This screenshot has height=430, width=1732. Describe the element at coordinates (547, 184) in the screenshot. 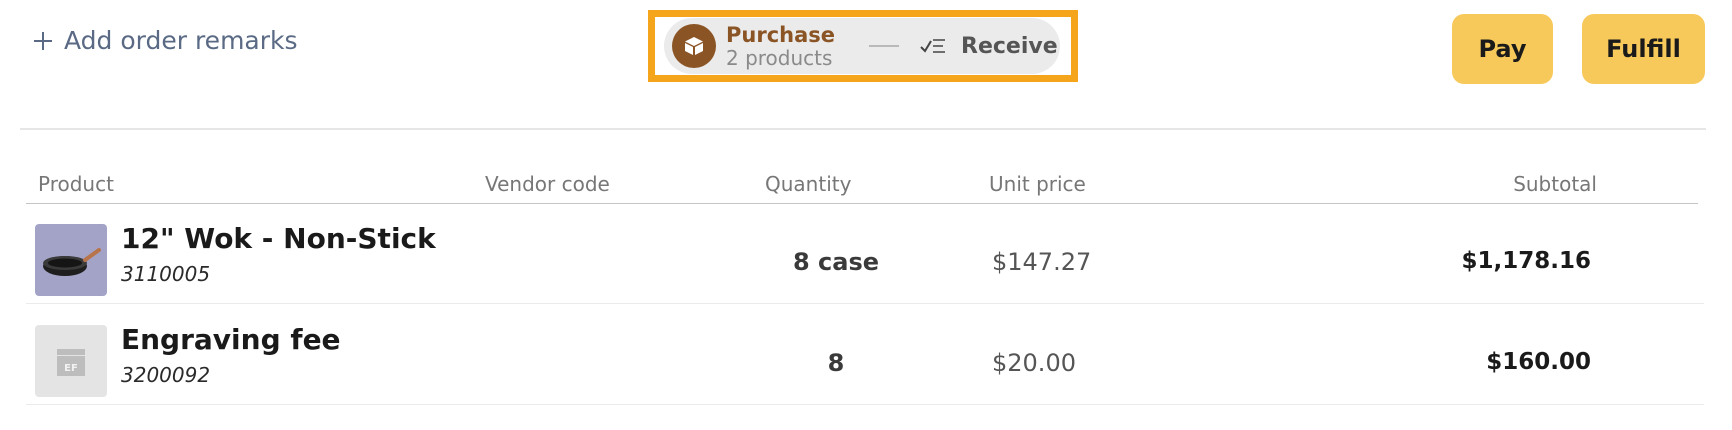

I see `column-header-vendor-code: Vendor code` at that location.